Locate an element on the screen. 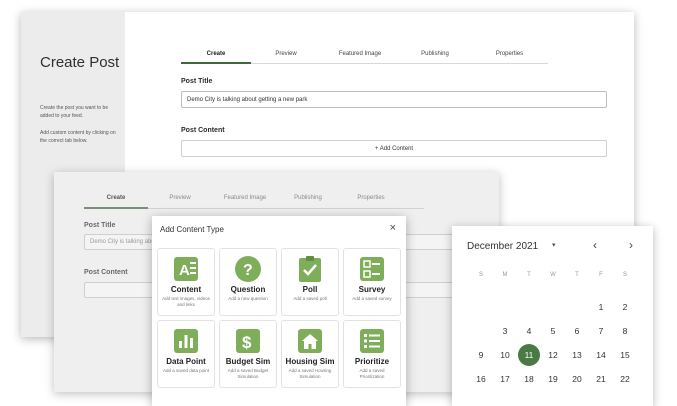  prioritize-card: Prioritize Add a saved Prioritization is located at coordinates (372, 354).